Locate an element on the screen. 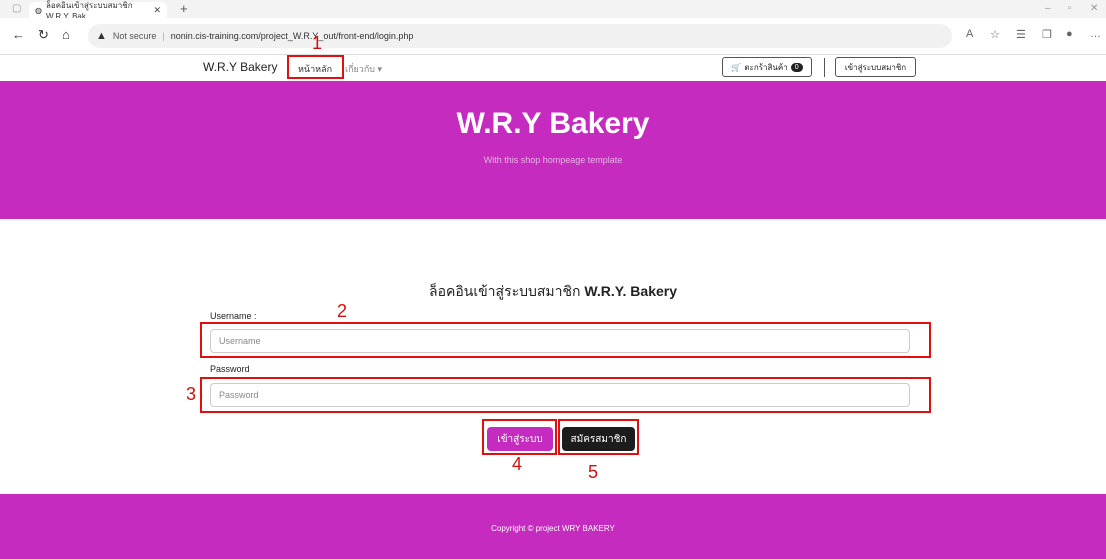  globe-icon: ◍ is located at coordinates (38, 10).